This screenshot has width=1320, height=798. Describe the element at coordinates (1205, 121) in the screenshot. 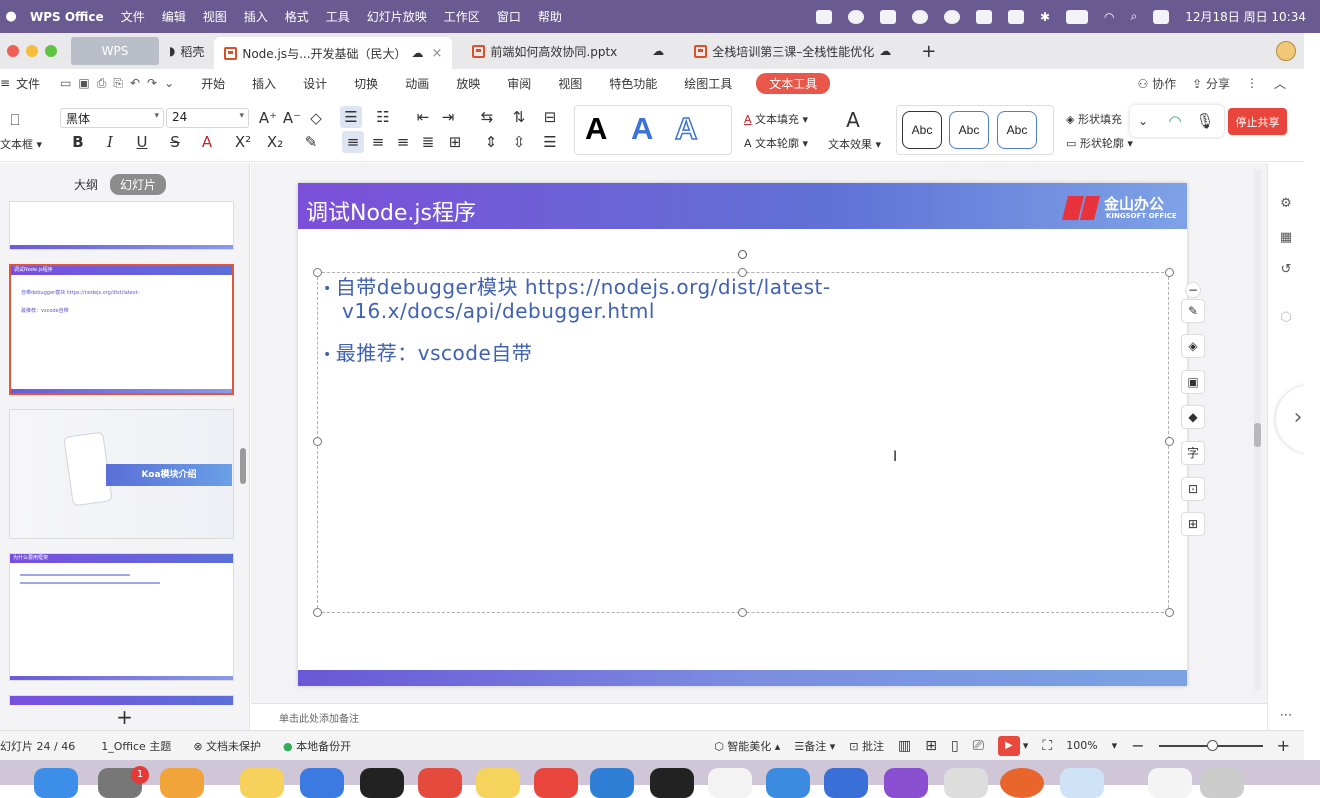

I see `microphone-icon: 🎙︎` at that location.